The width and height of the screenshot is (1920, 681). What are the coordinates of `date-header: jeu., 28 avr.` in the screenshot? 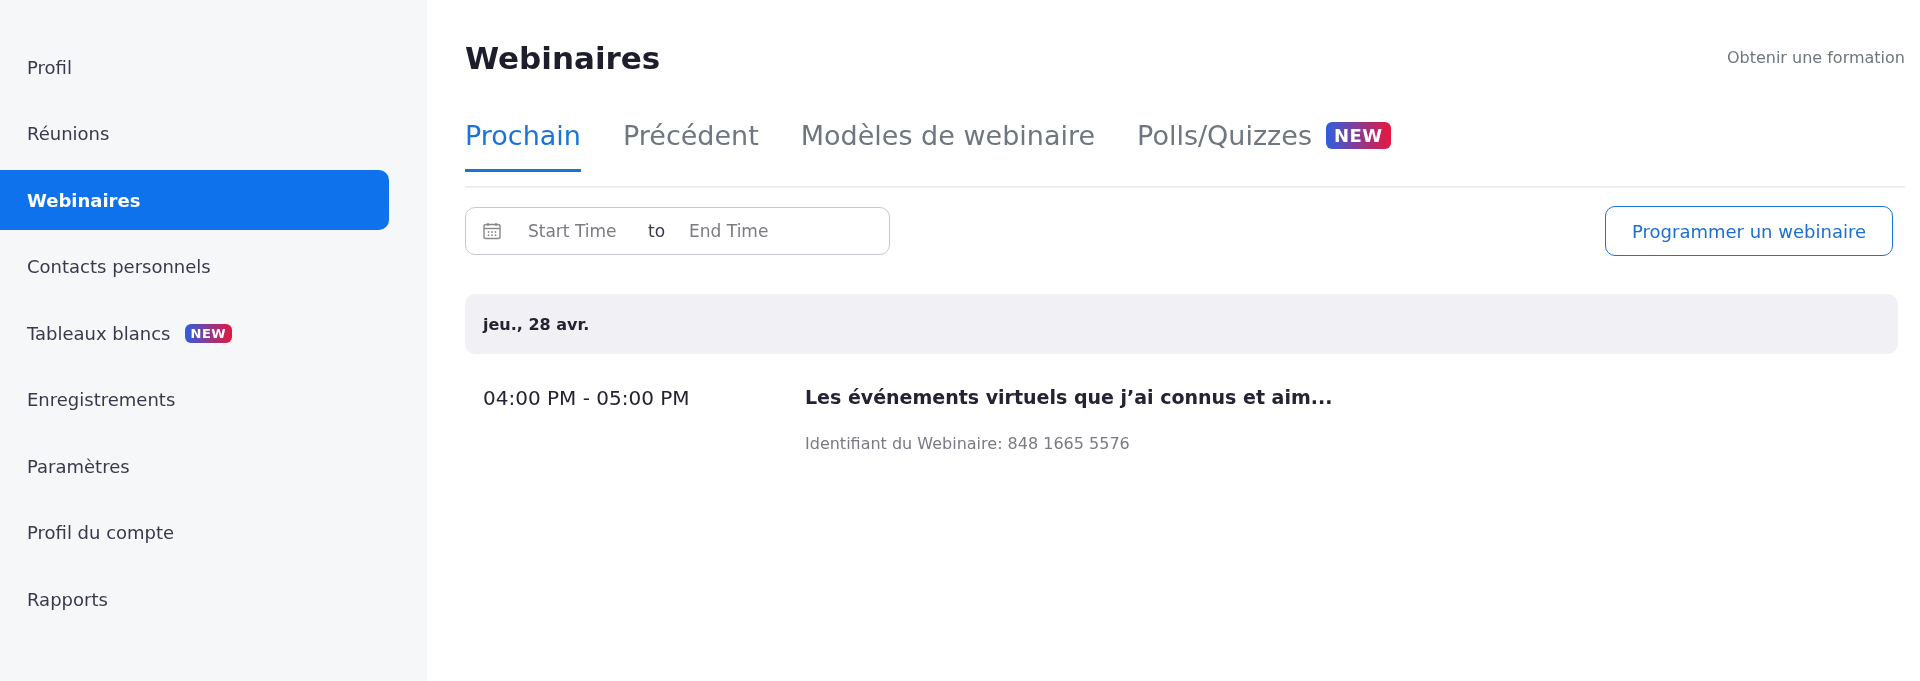 It's located at (1181, 324).